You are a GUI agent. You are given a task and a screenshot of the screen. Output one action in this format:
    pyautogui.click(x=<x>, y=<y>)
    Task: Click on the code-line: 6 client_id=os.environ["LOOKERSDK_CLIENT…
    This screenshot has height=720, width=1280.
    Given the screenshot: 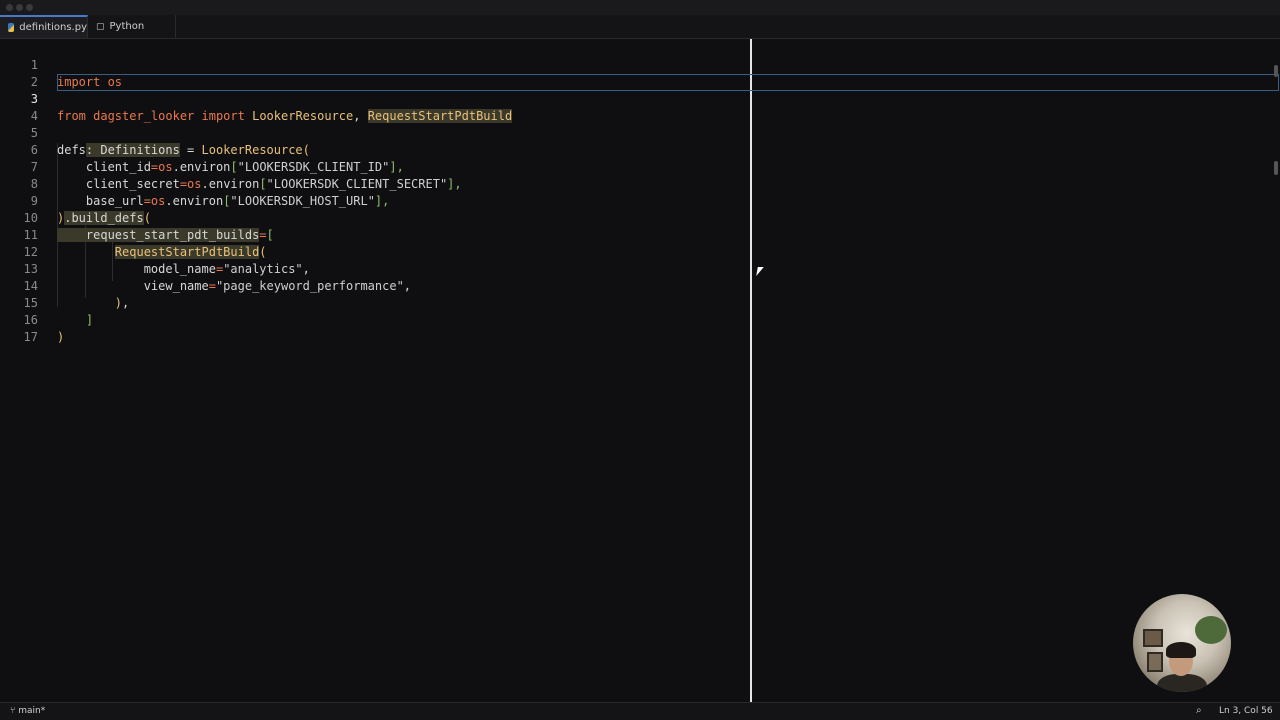 What is the action you would take?
    pyautogui.click(x=640, y=149)
    